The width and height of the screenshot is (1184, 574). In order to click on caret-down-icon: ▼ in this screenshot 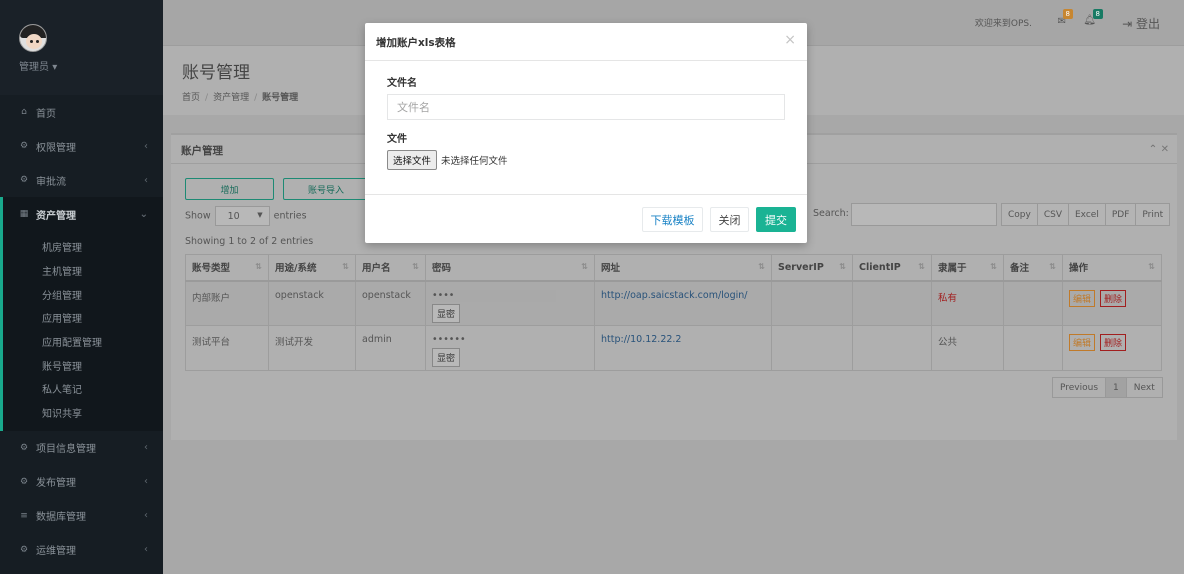, I will do `click(260, 215)`.